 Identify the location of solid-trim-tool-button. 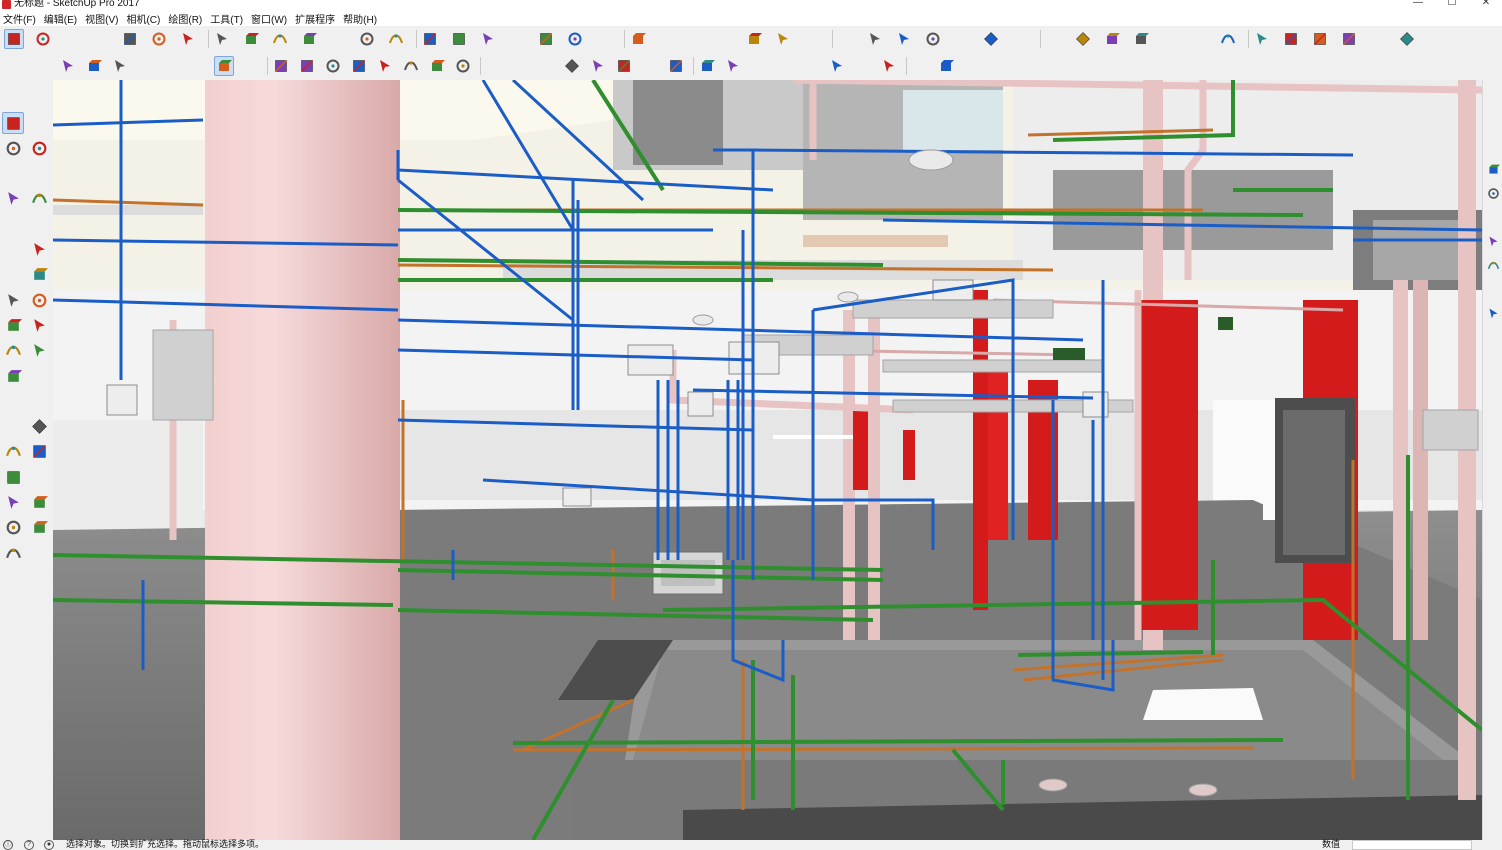
(1291, 39).